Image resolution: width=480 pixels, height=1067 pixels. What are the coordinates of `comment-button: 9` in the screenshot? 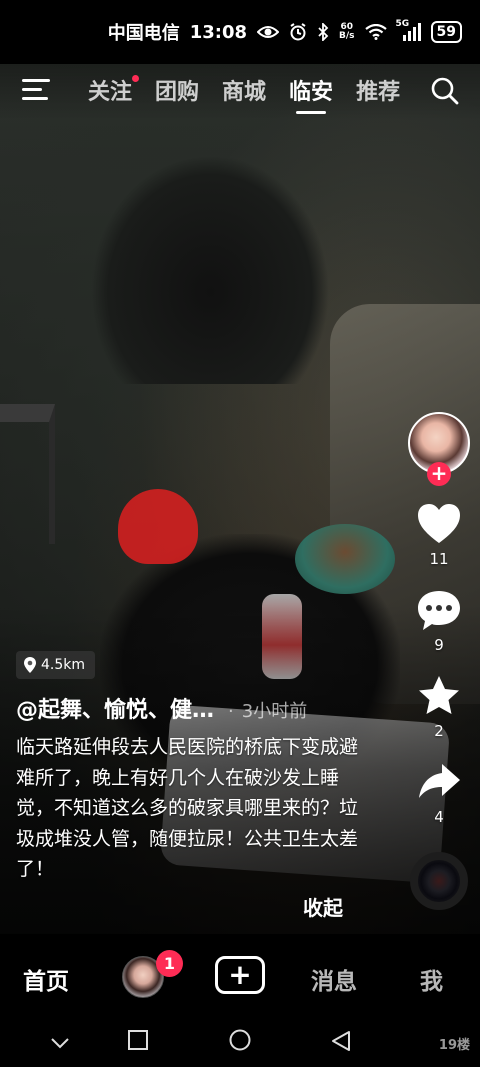 It's located at (439, 621).